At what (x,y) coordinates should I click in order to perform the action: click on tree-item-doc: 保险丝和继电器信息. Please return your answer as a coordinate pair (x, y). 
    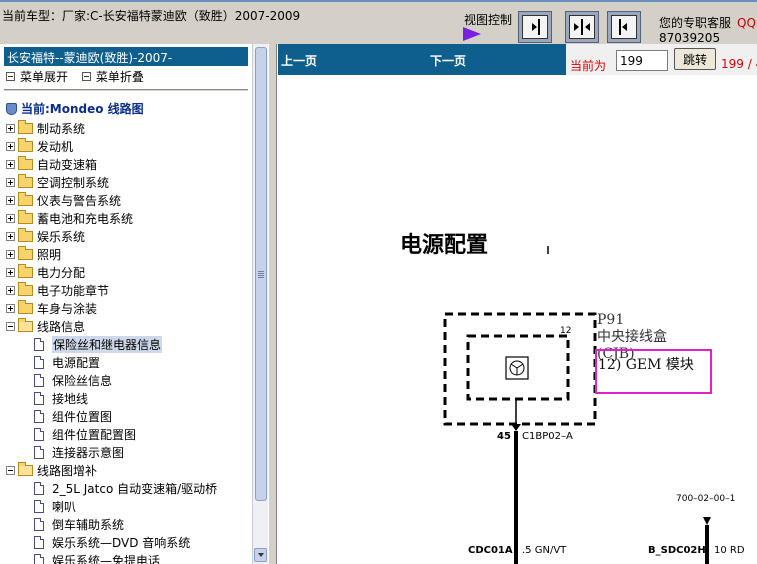
    Looking at the image, I should click on (128, 344).